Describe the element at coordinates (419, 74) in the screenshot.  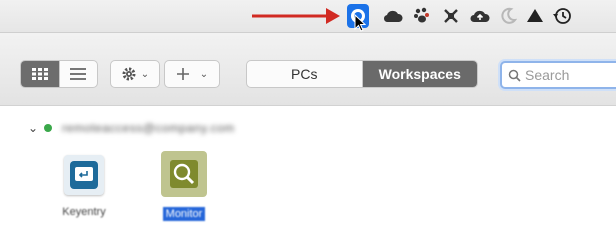
I see `tab-workspaces: Workspaces` at that location.